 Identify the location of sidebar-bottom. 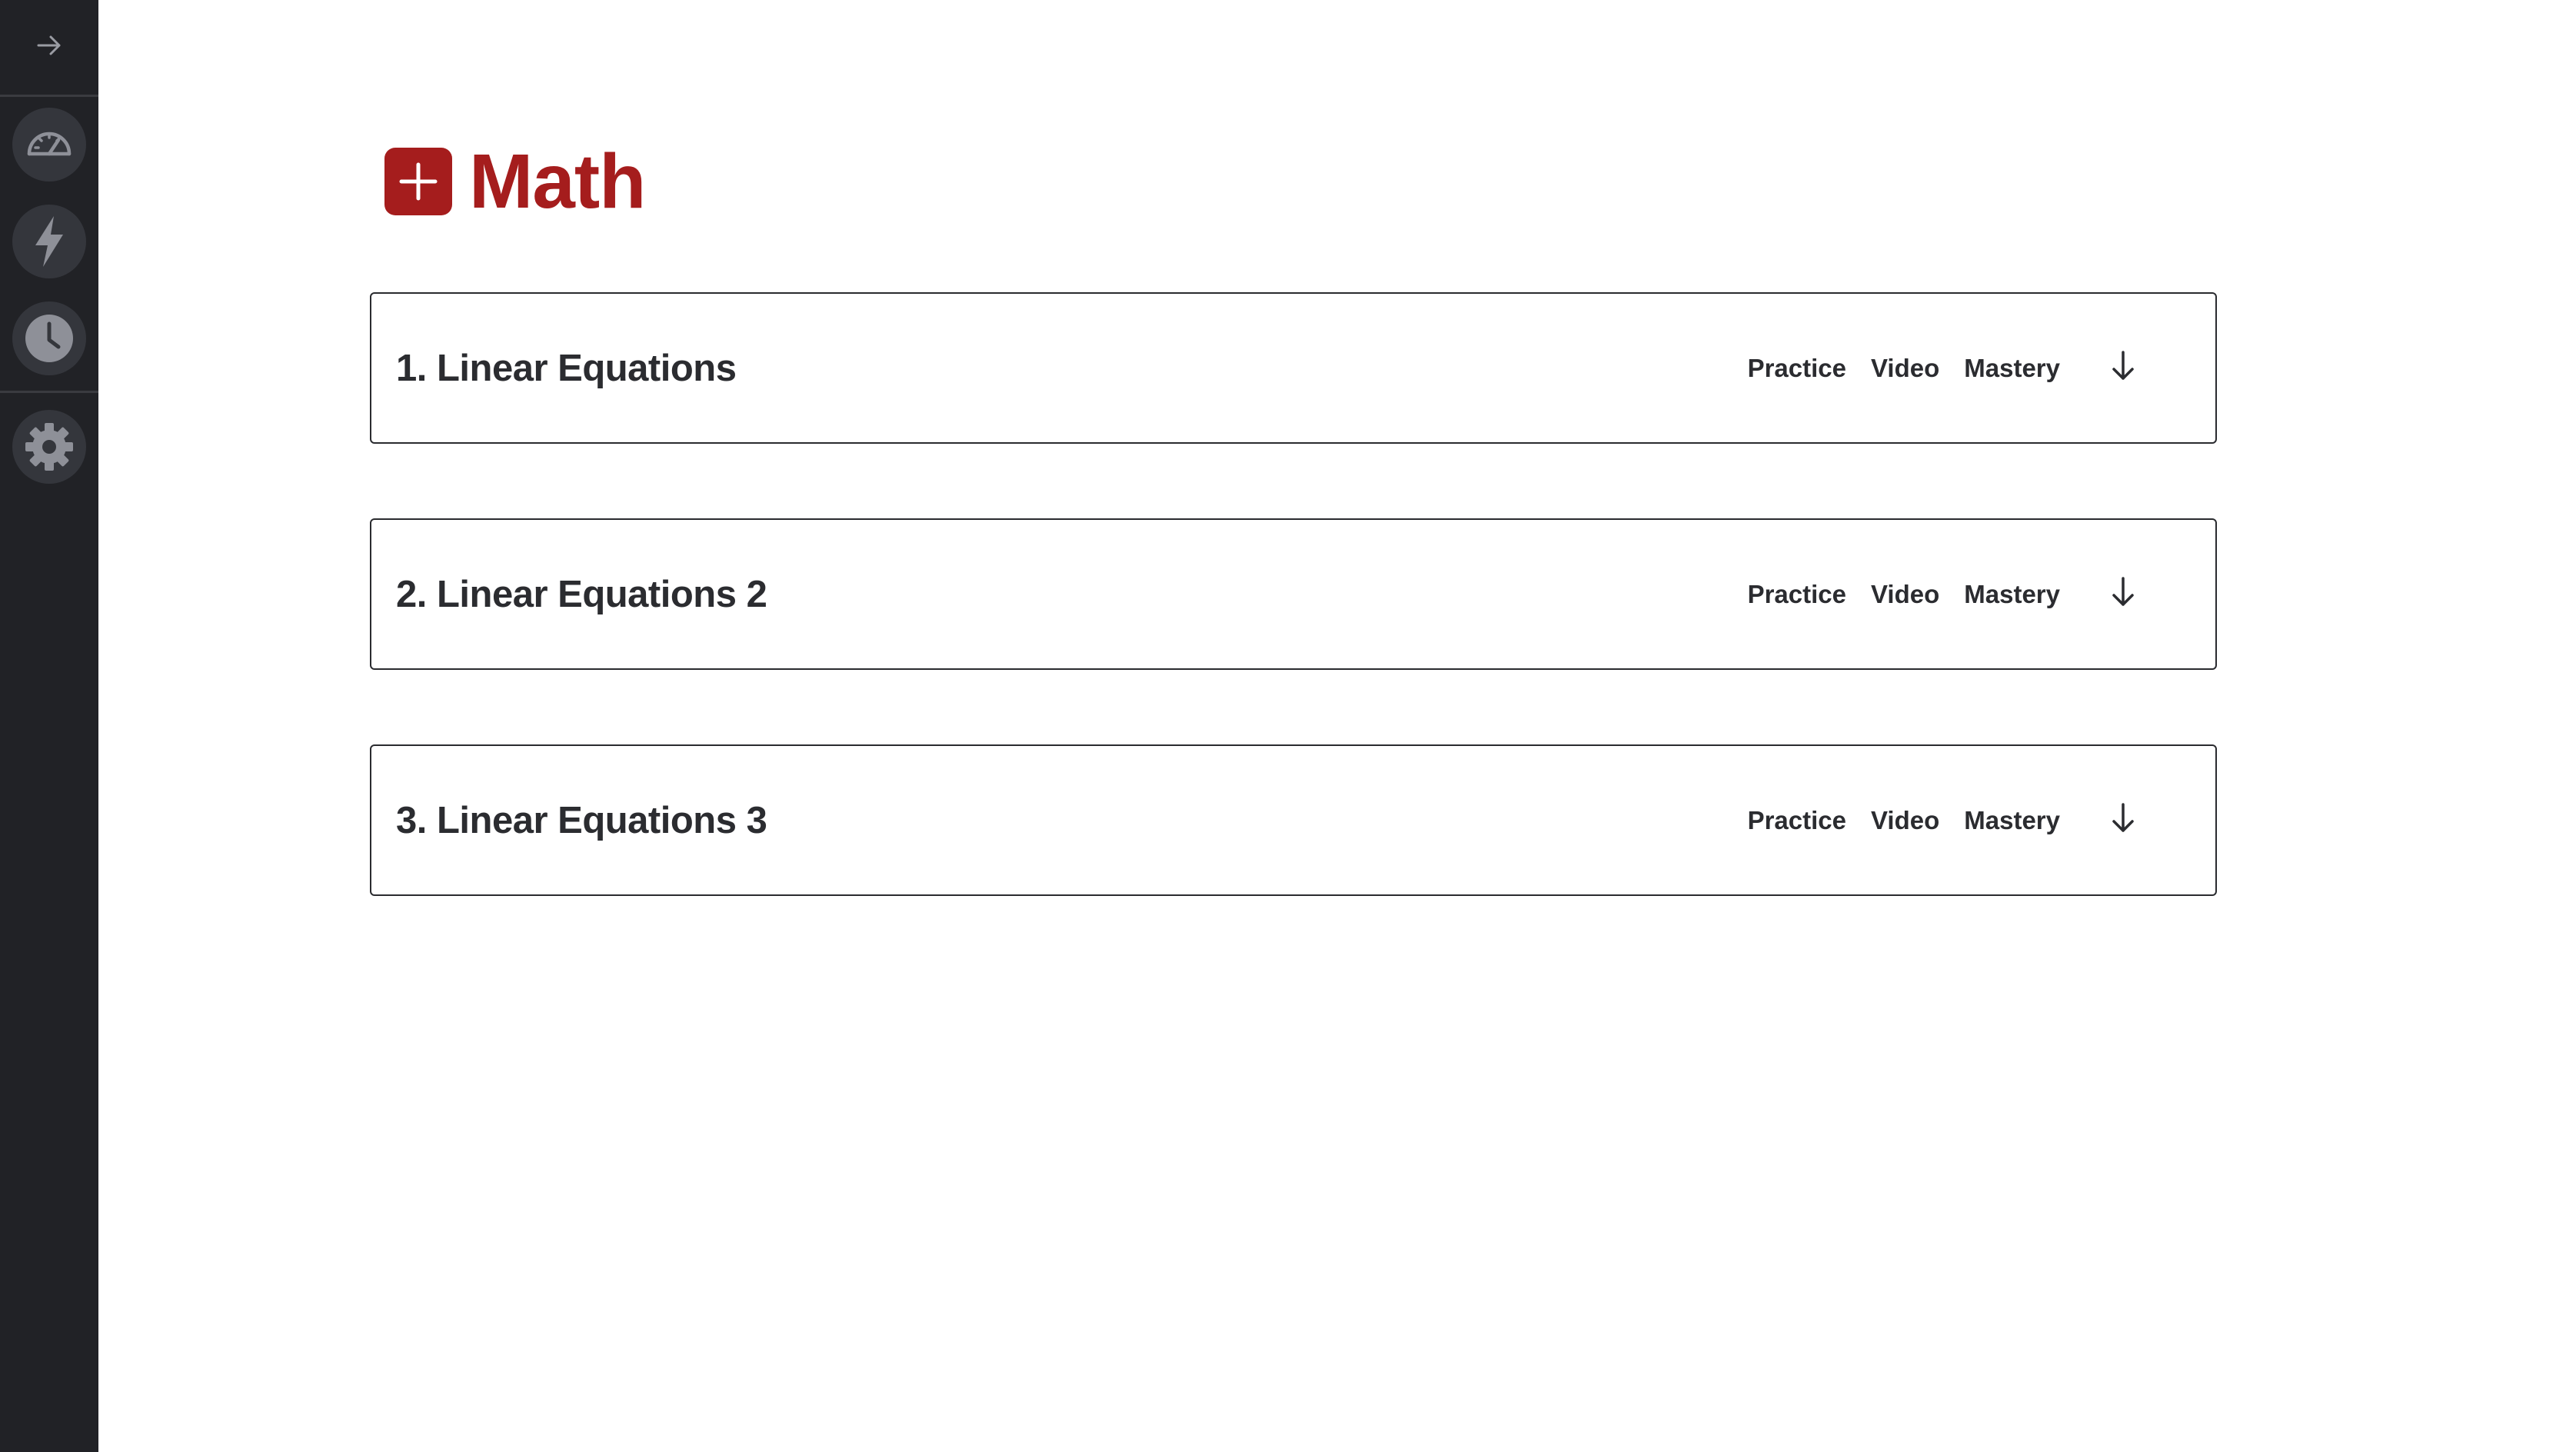
(49, 438).